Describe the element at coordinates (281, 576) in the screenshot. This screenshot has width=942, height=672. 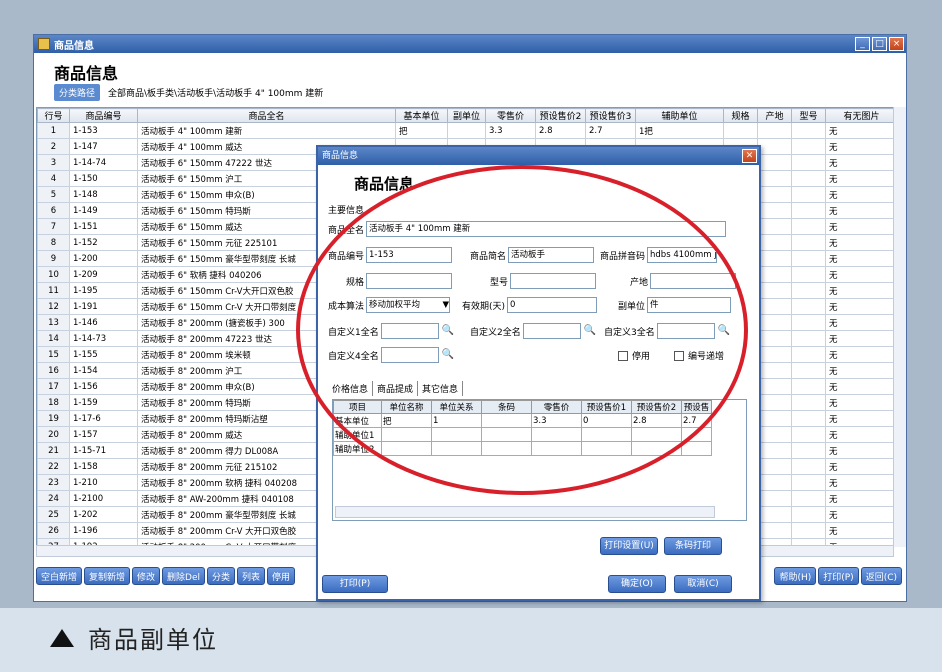
I see `toolbar-button: 停用` at that location.